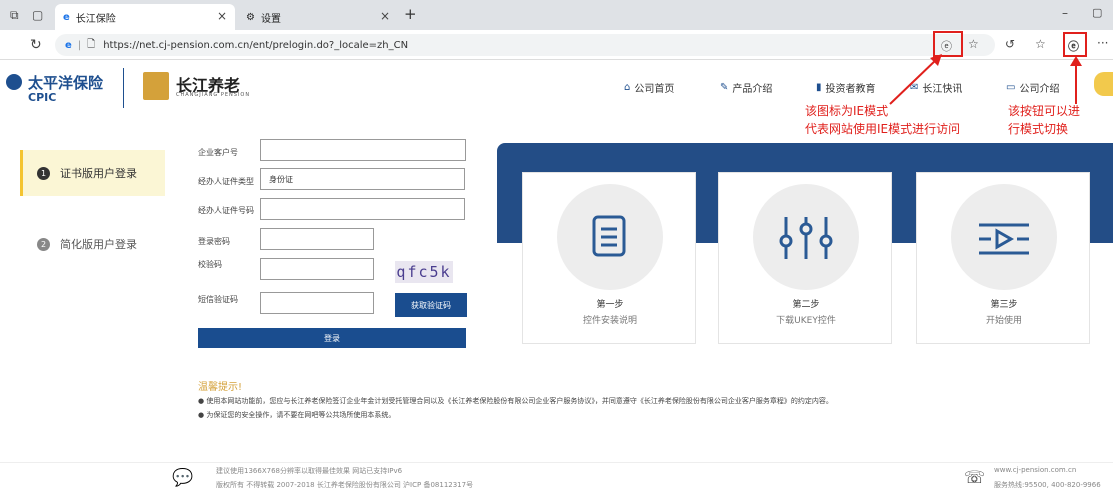  Describe the element at coordinates (610, 305) in the screenshot. I see `step-title: 第一步` at that location.